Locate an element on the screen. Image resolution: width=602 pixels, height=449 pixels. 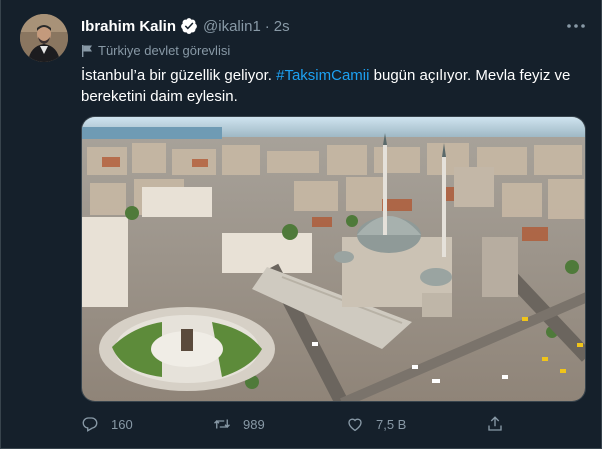
share-icon is located at coordinates (495, 423).